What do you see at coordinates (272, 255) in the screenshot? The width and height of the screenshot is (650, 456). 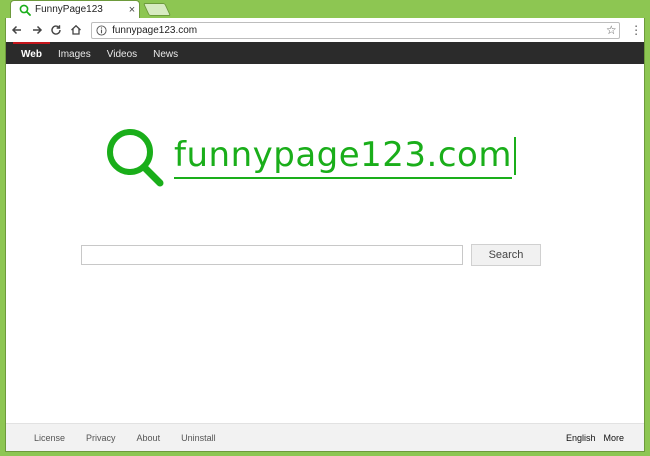 I see `search-input` at bounding box center [272, 255].